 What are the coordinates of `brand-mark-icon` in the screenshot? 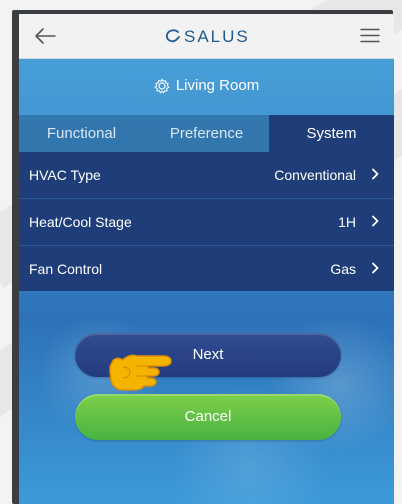 It's located at (173, 36).